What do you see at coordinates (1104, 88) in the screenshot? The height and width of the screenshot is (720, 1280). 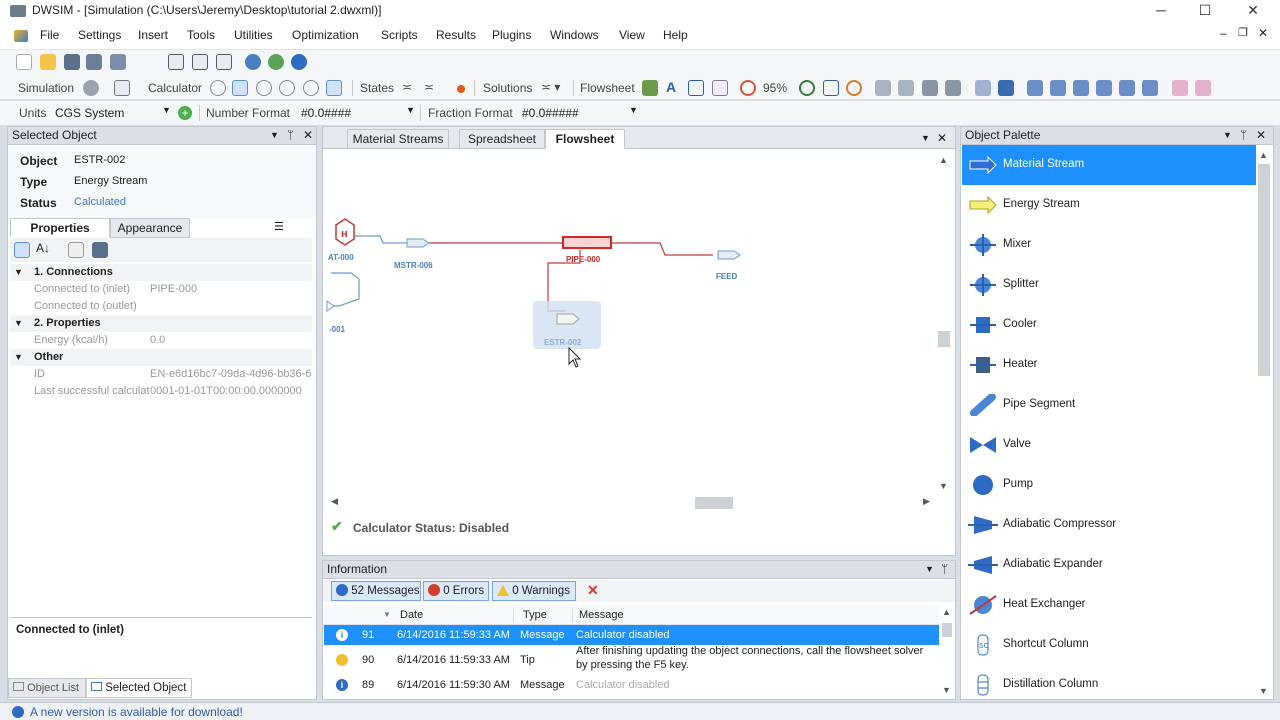 I see `align-top-icon` at bounding box center [1104, 88].